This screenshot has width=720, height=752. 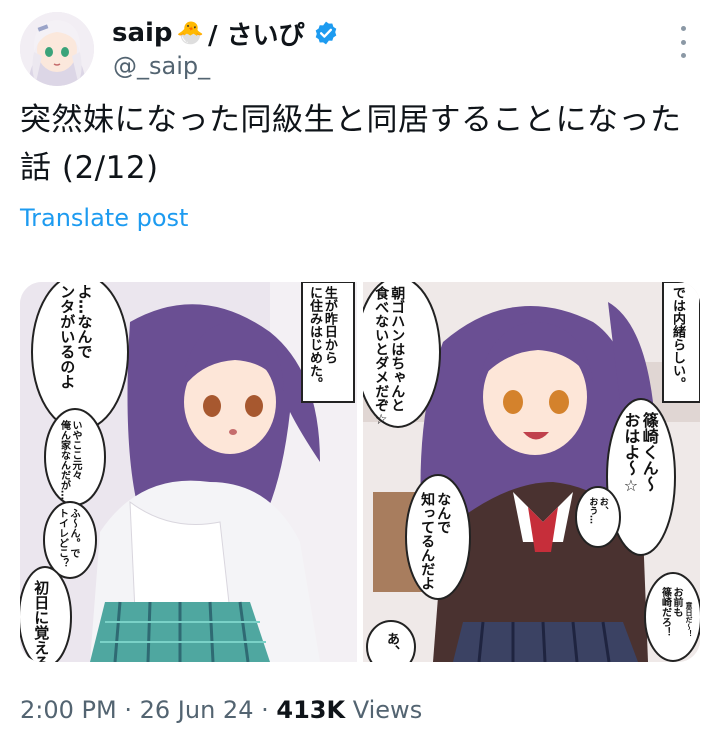 I want to click on author-name-row: saip 🐣 / さいぴ, so click(x=225, y=33).